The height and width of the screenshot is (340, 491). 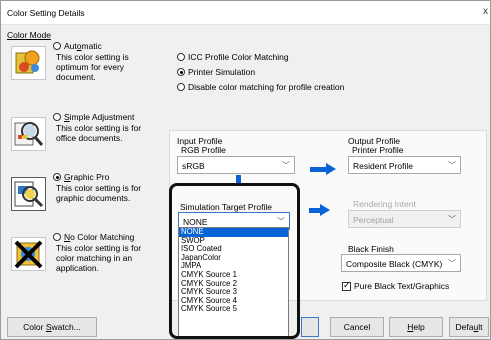 I want to click on printer-profile-label: Printer Profile, so click(x=378, y=150).